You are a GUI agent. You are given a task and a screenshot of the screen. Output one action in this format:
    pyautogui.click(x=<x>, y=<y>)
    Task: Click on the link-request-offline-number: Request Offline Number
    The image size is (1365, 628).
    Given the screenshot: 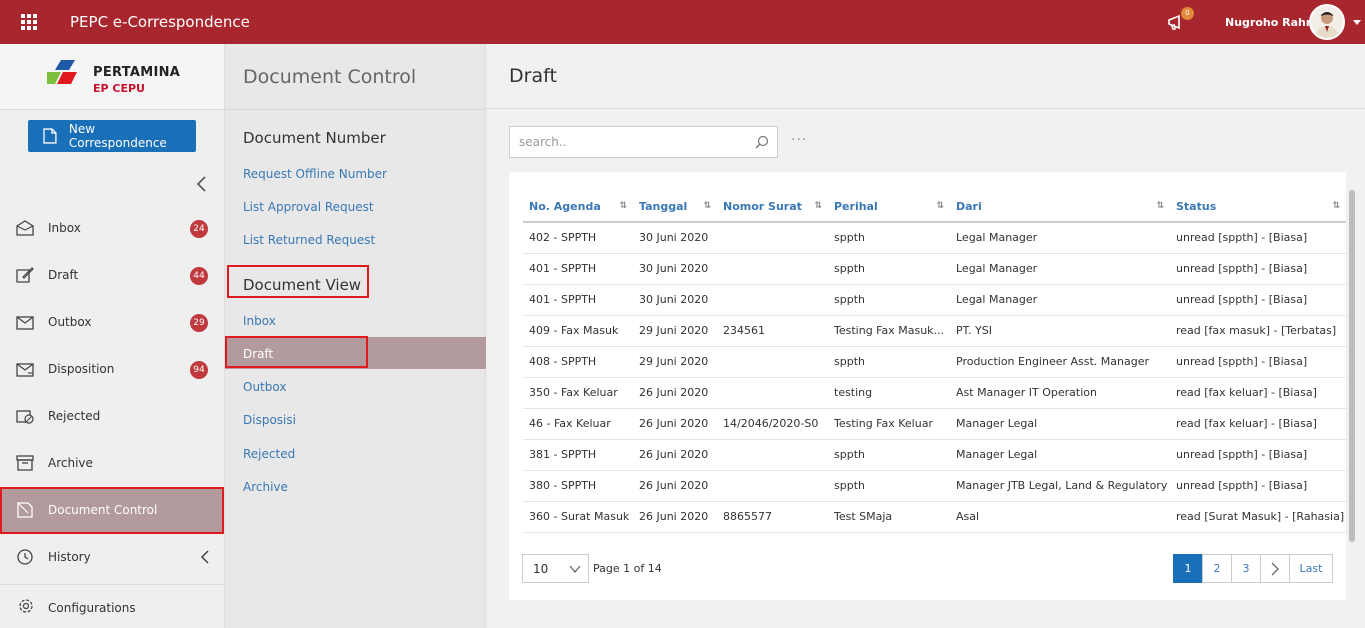 What is the action you would take?
    pyautogui.click(x=315, y=174)
    